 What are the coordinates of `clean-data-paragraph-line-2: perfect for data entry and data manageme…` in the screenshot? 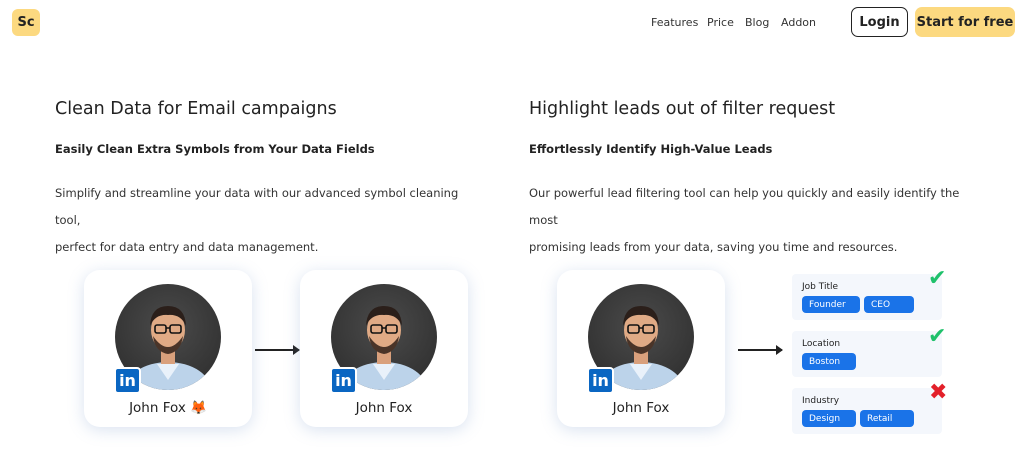 It's located at (187, 247).